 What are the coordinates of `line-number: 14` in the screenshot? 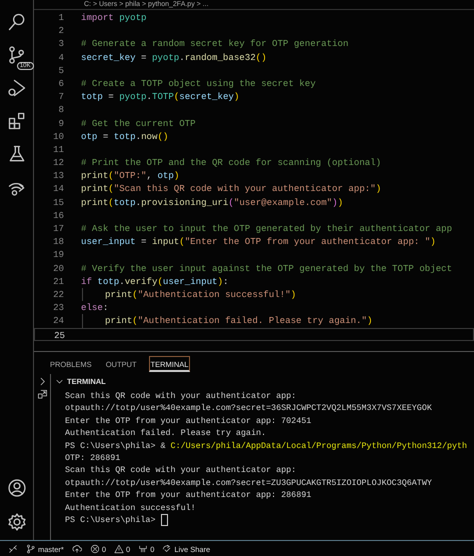 It's located at (58, 189).